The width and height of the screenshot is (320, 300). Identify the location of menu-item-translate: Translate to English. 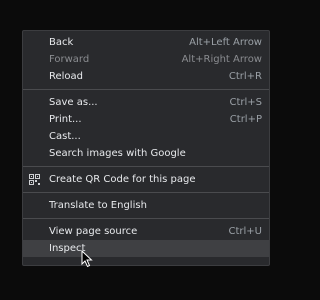
(146, 205).